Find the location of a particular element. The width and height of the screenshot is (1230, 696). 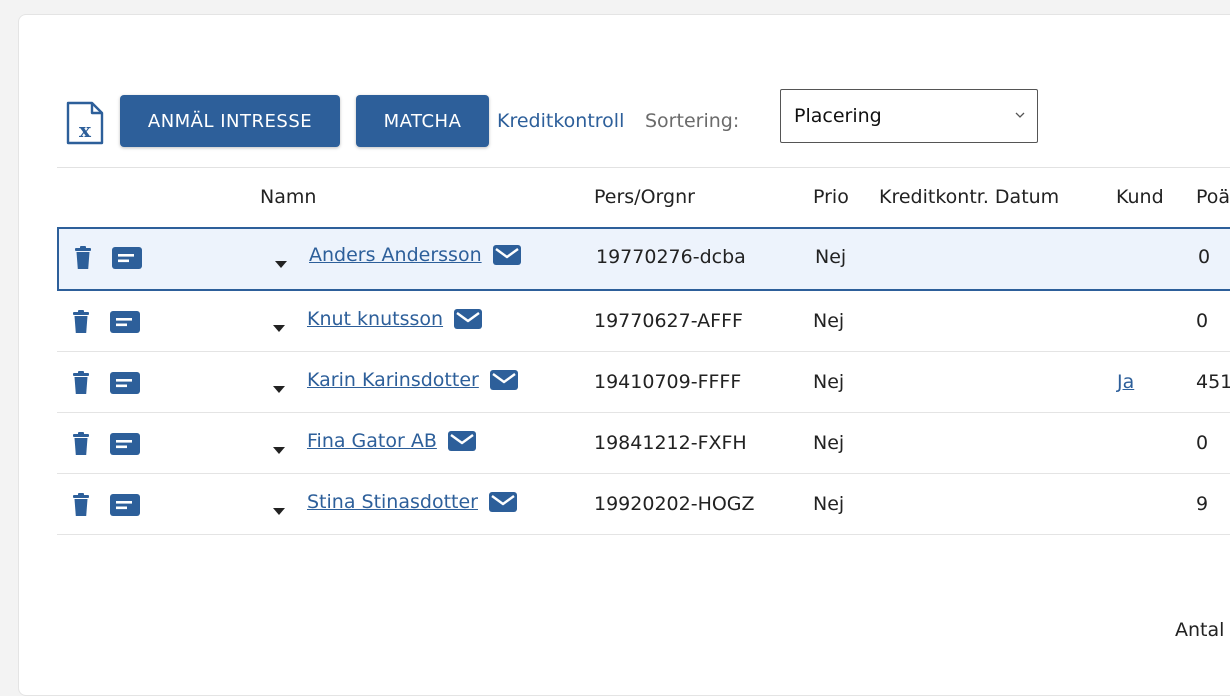

antal-label: Antal is located at coordinates (1200, 630).